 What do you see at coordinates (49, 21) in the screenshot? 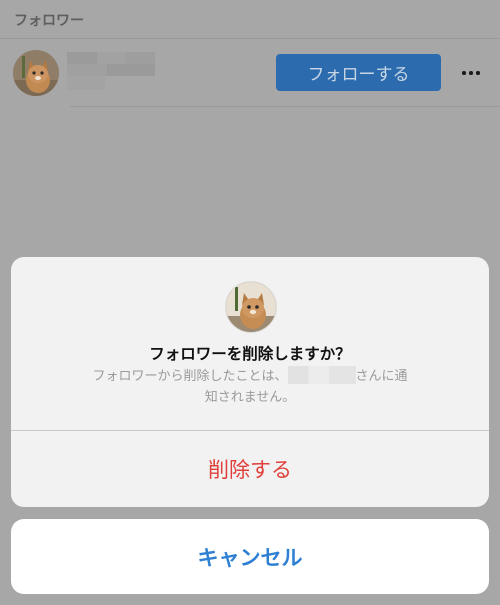
I see `section-title: フォロワー` at bounding box center [49, 21].